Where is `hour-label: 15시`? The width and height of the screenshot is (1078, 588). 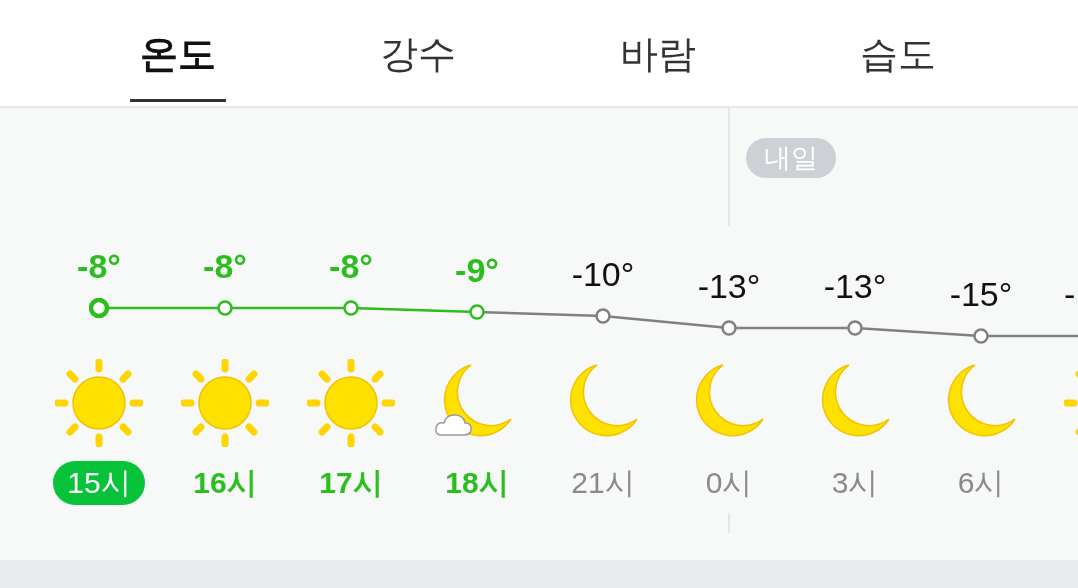
hour-label: 15시 is located at coordinates (99, 483).